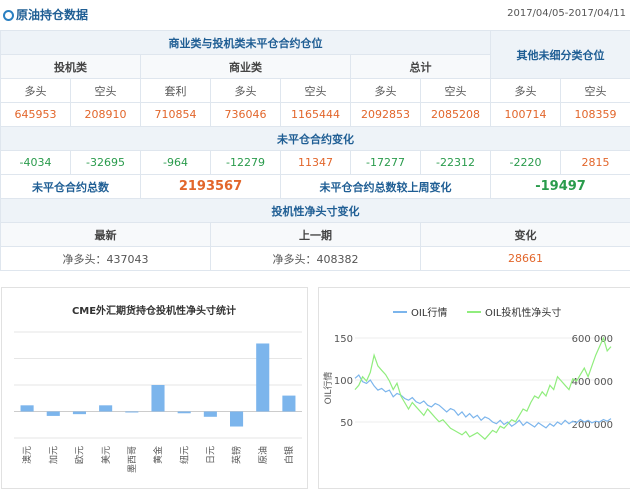 Image resolution: width=630 pixels, height=492 pixels. What do you see at coordinates (53, 455) in the screenshot?
I see `category-label: 加元` at bounding box center [53, 455].